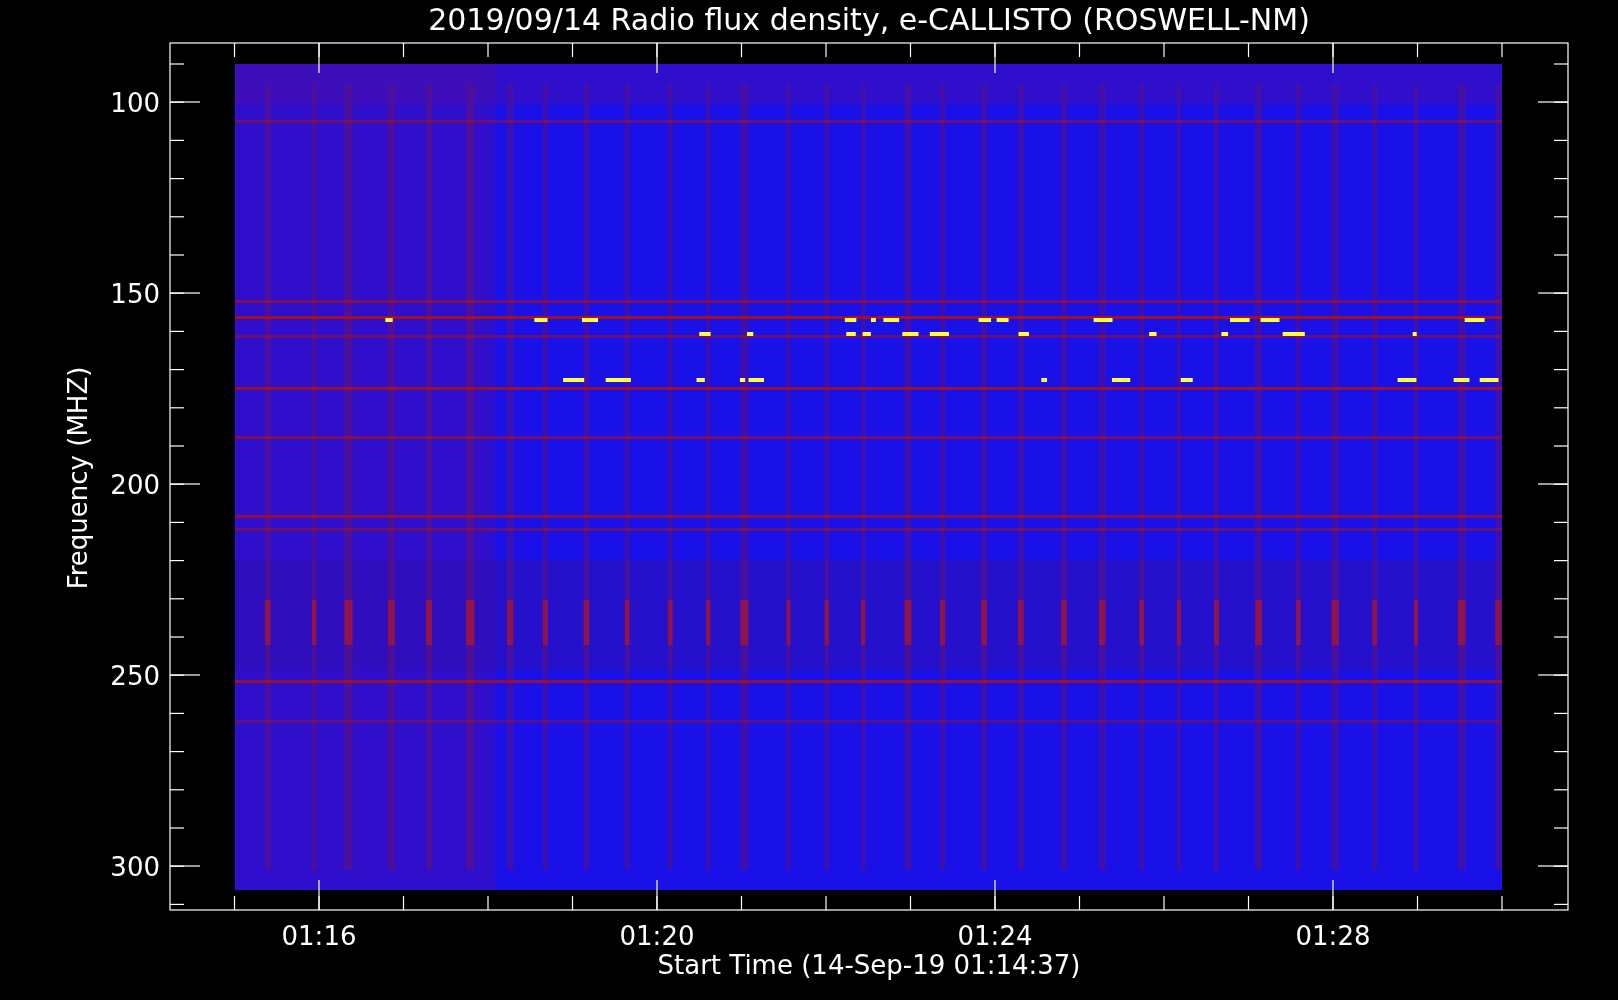  I want to click on y-tick-label: 200, so click(135, 485).